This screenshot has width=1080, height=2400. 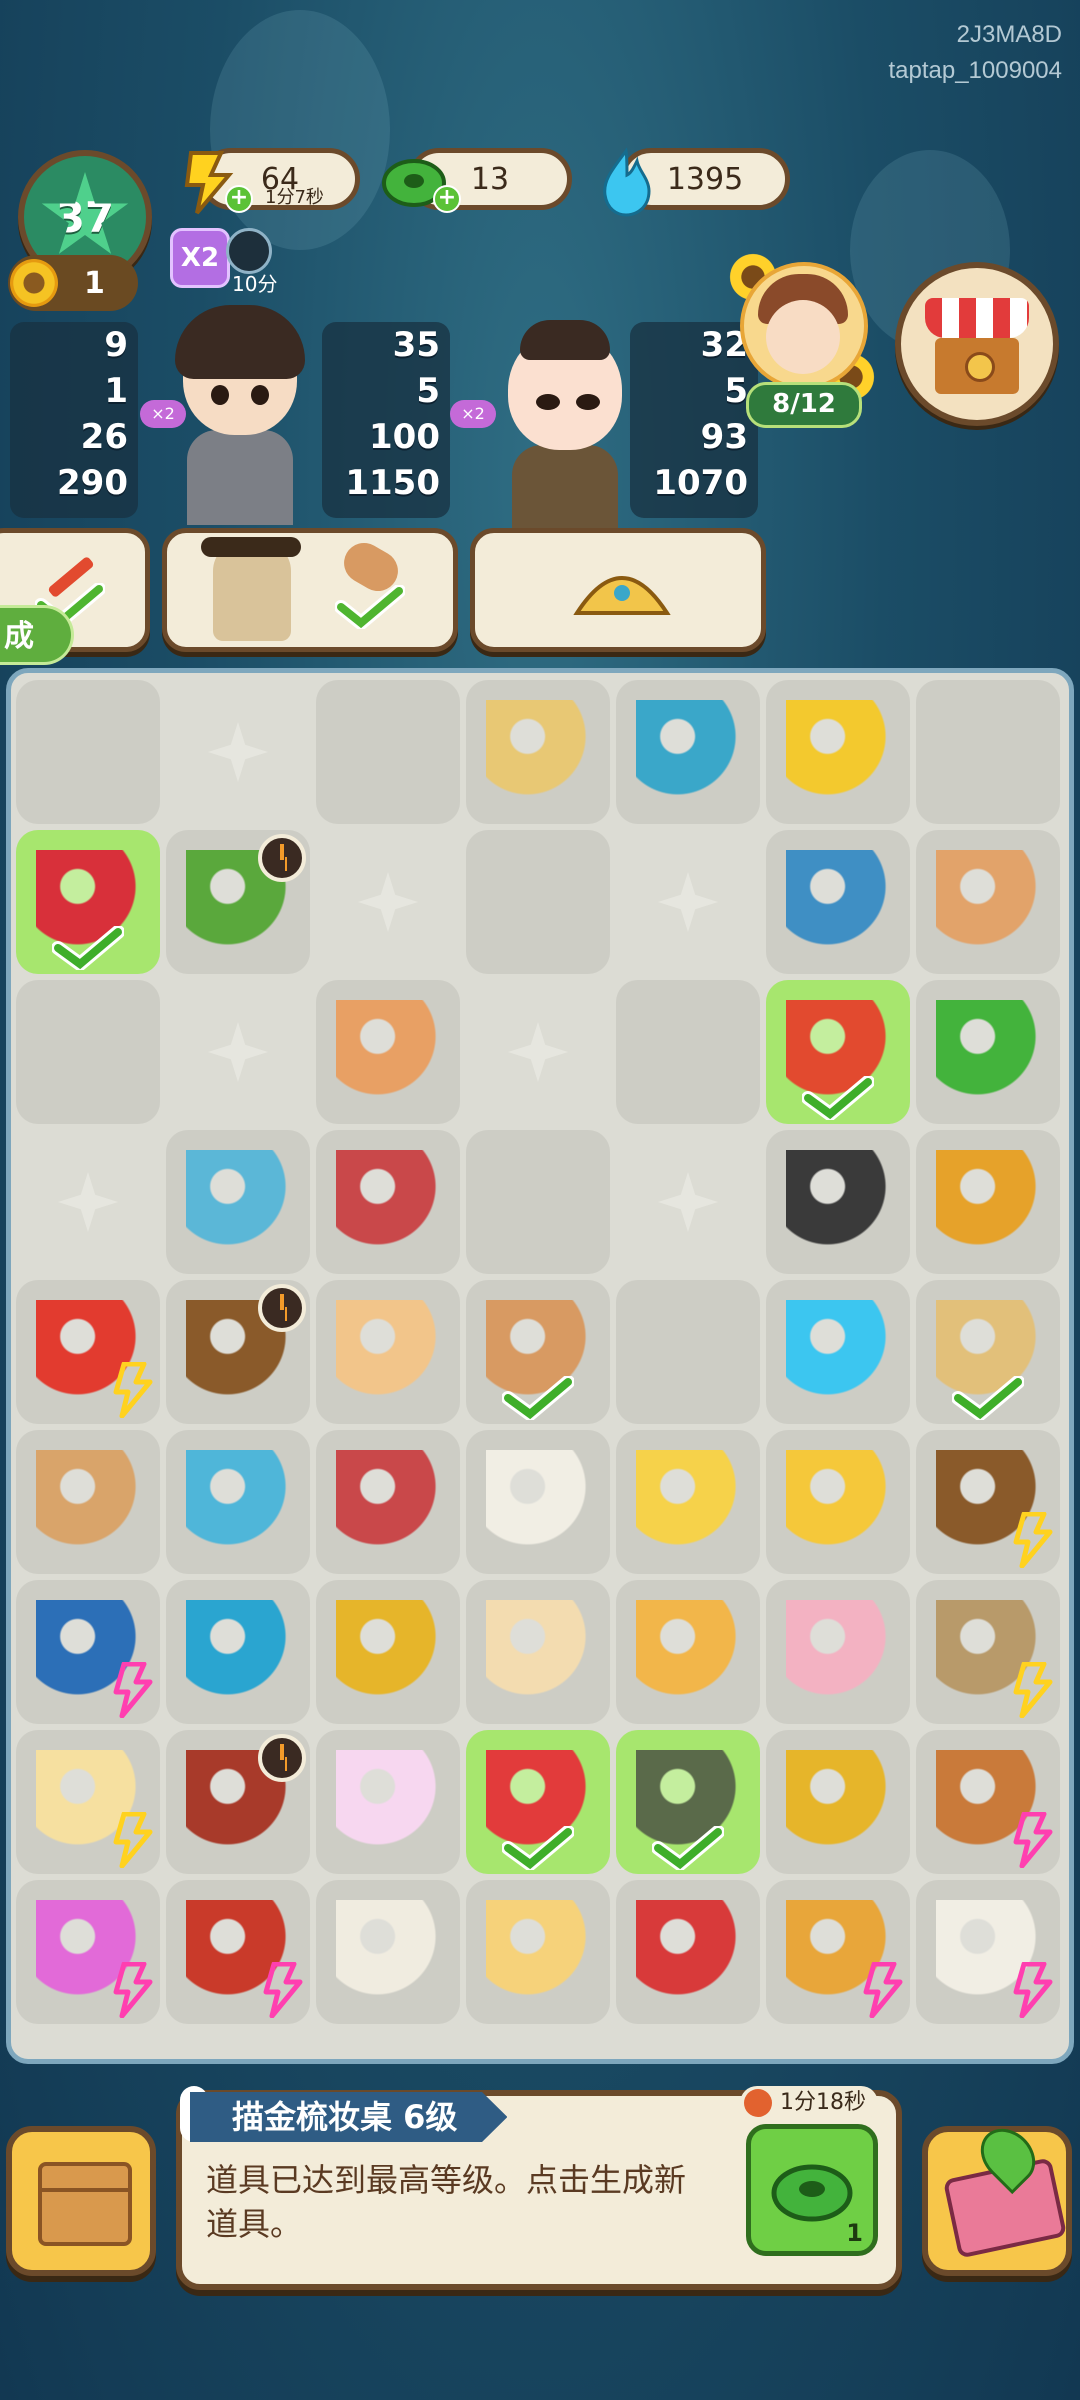 What do you see at coordinates (37, 635) in the screenshot?
I see `orders-tab: 成` at bounding box center [37, 635].